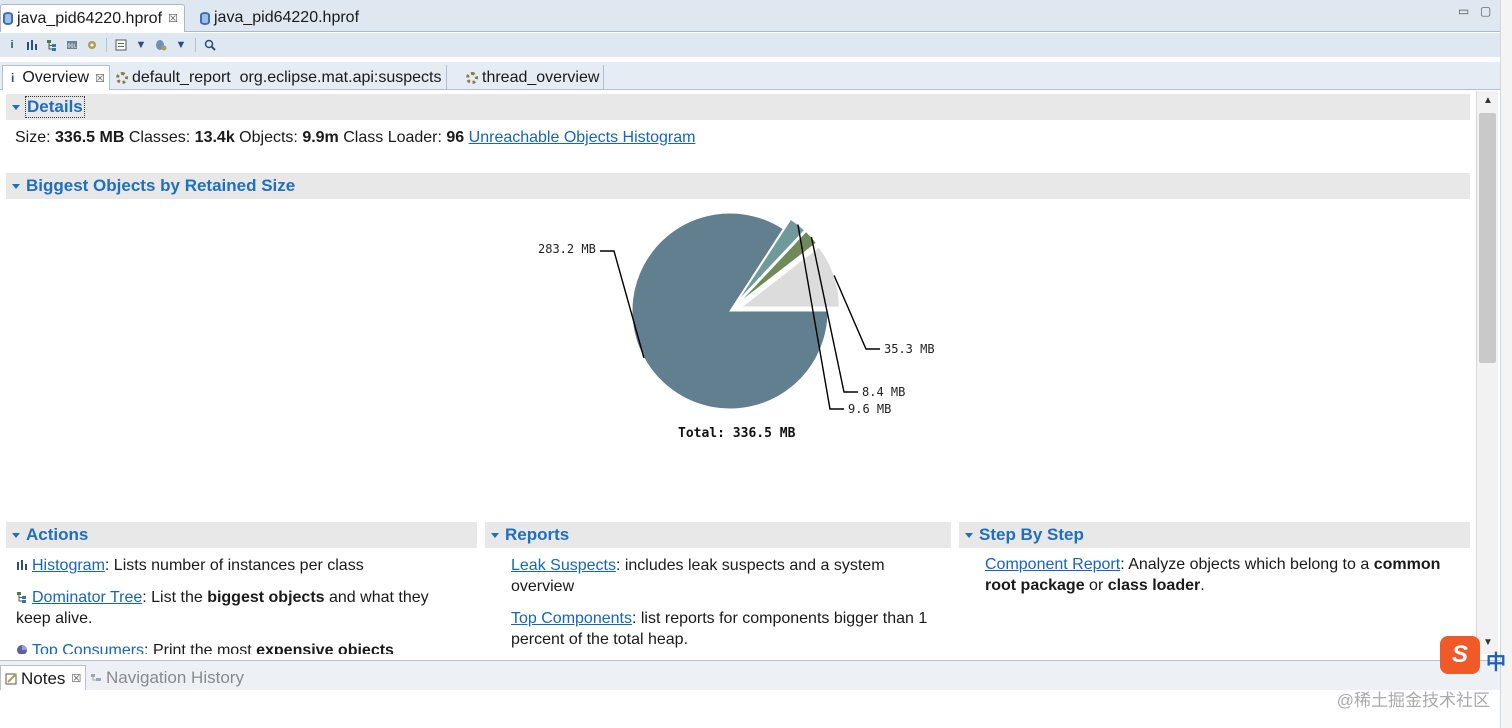 The height and width of the screenshot is (728, 1512). Describe the element at coordinates (175, 597) in the screenshot. I see `action-description: : List the` at that location.